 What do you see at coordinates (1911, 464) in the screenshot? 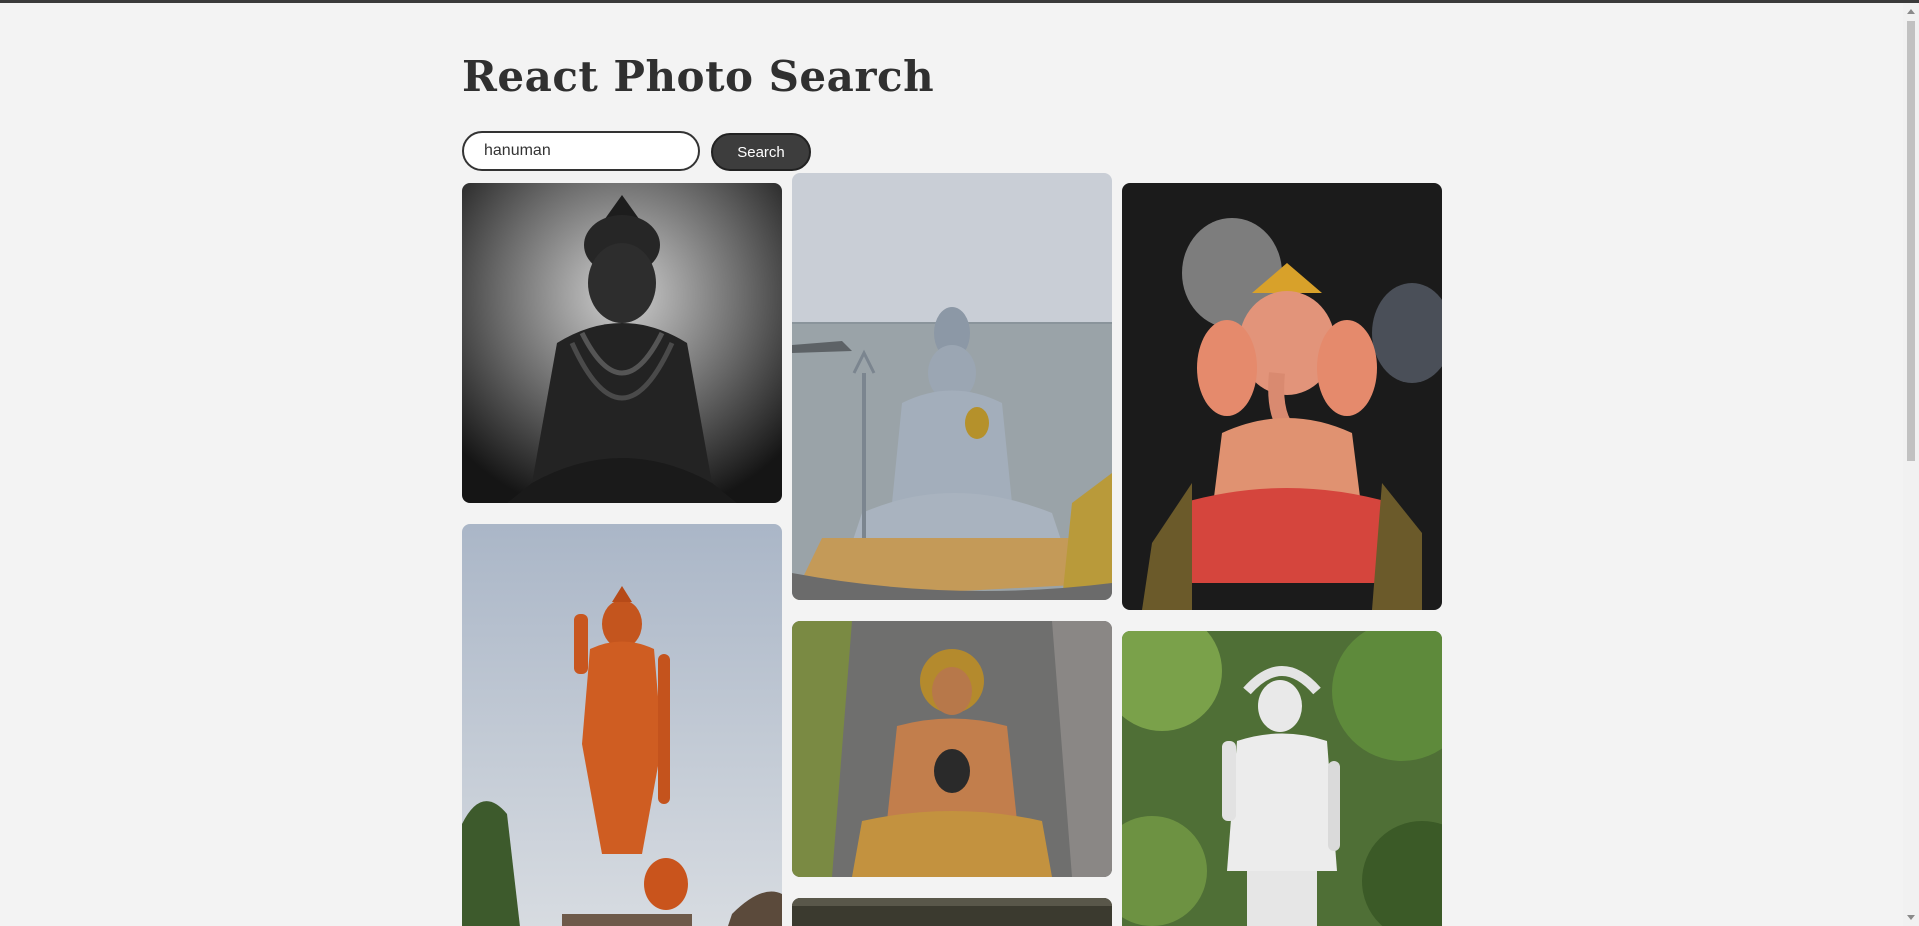
I see `vertical-scrollbar` at bounding box center [1911, 464].